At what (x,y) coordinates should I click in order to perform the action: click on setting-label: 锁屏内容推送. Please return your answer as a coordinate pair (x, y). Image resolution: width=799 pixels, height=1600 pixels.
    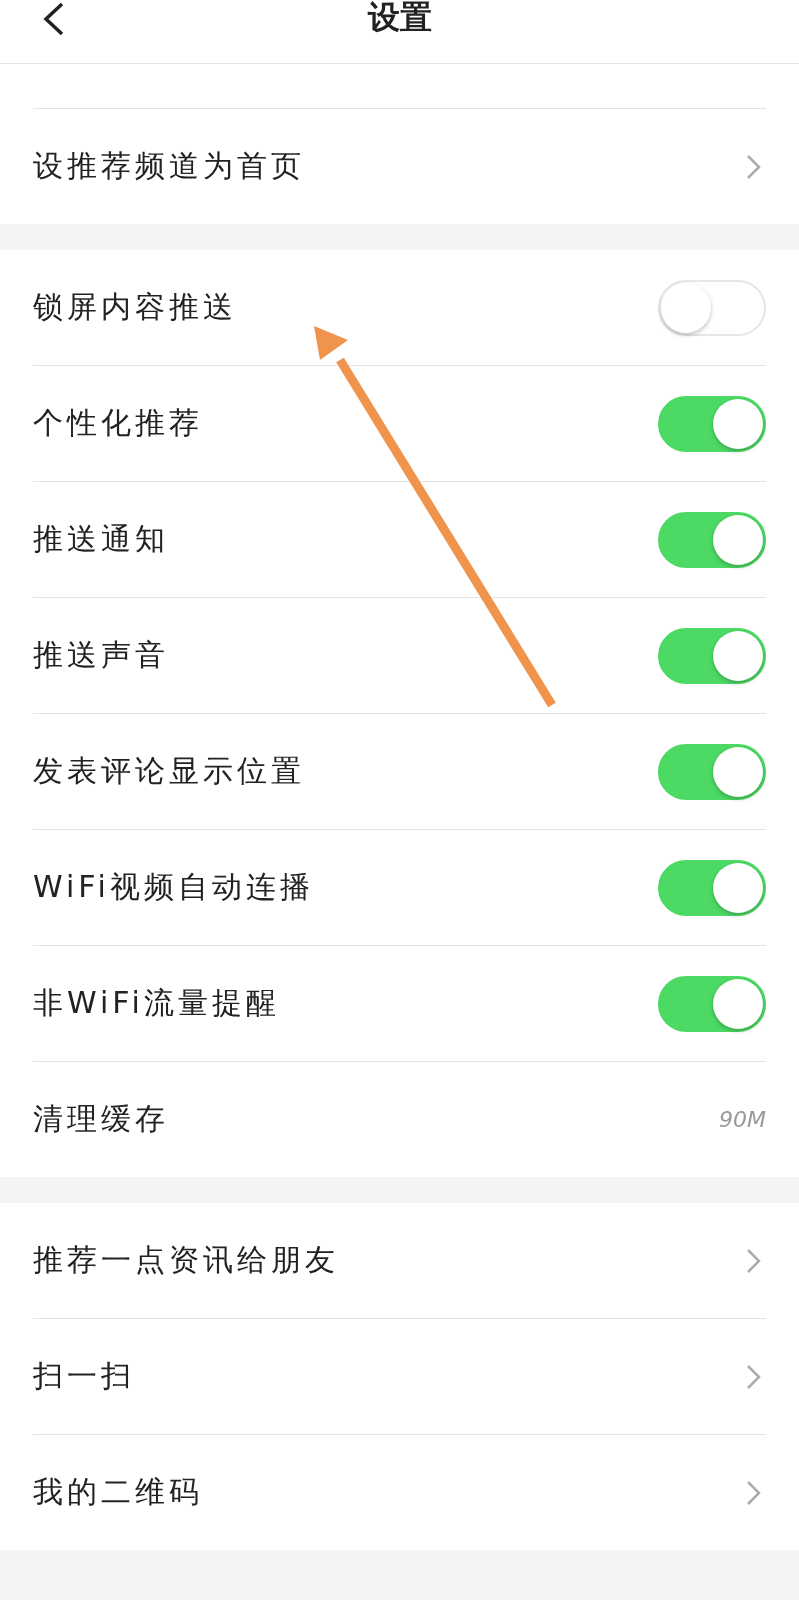
    Looking at the image, I should click on (135, 307).